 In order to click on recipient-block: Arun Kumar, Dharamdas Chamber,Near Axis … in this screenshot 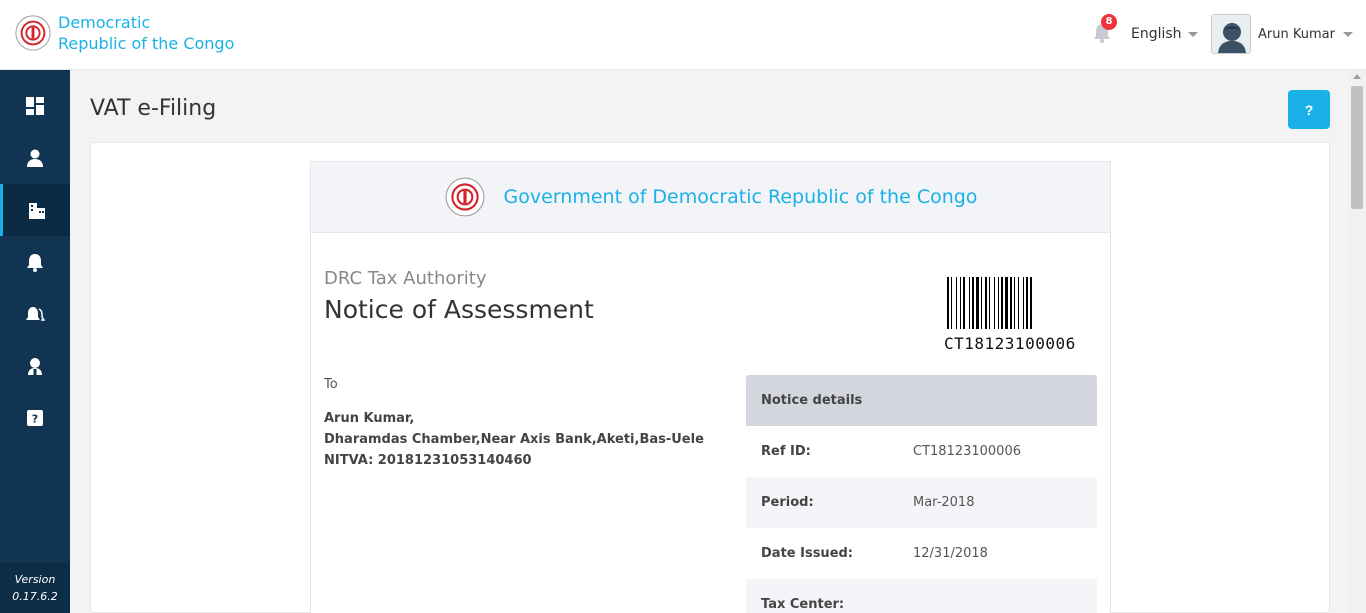, I will do `click(514, 439)`.